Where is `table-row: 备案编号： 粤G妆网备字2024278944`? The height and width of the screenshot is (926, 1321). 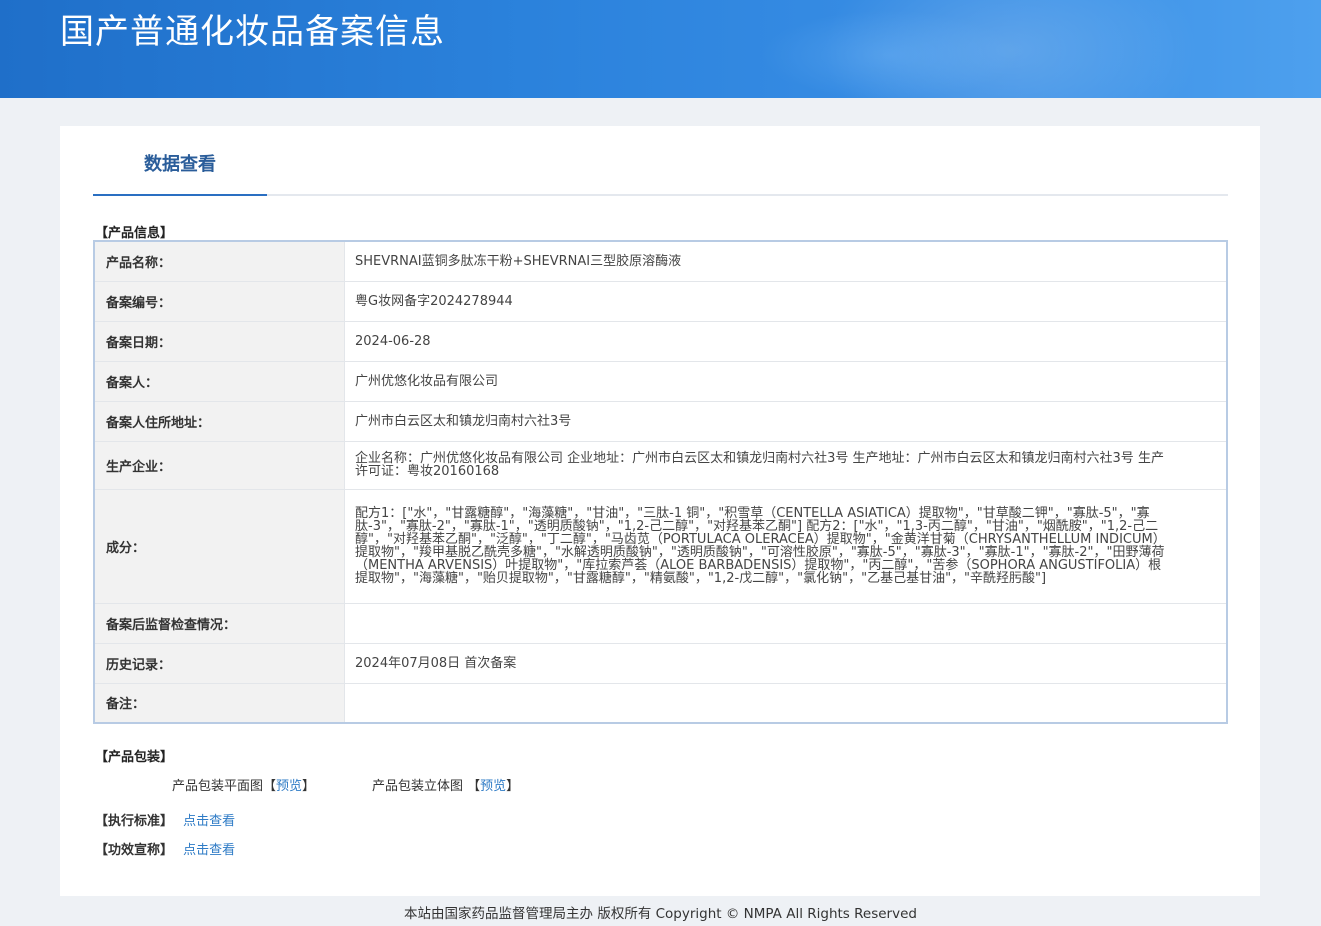 table-row: 备案编号： 粤G妆网备字2024278944 is located at coordinates (660, 301).